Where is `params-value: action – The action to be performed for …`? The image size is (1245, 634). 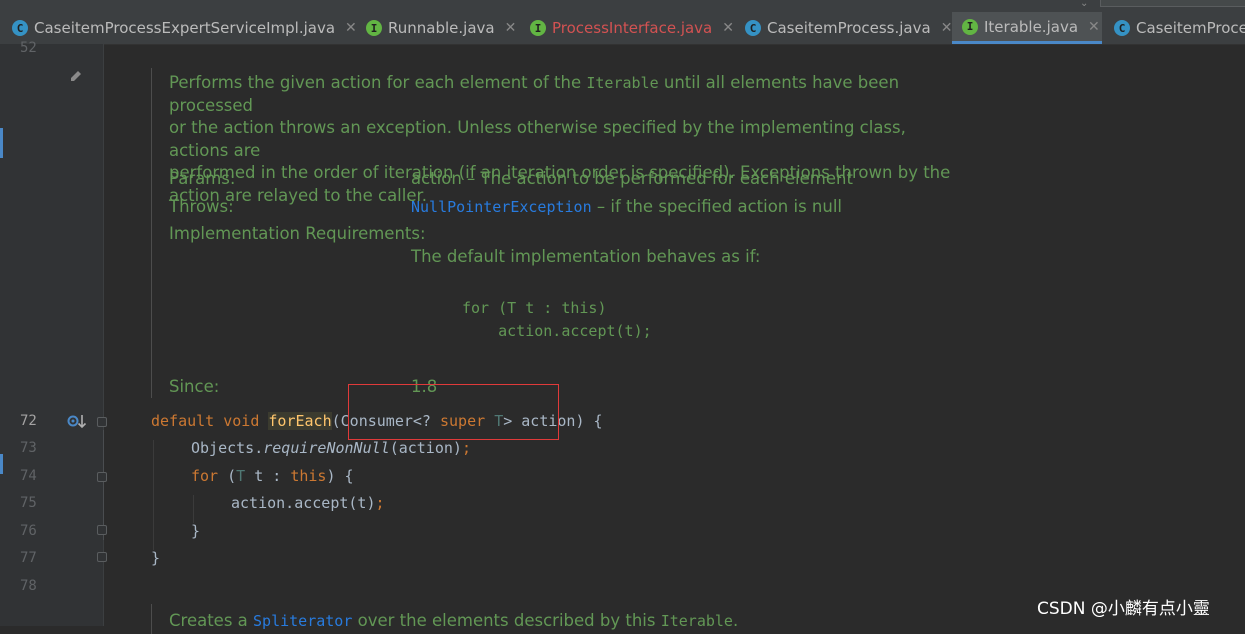 params-value: action – The action to be performed for … is located at coordinates (632, 178).